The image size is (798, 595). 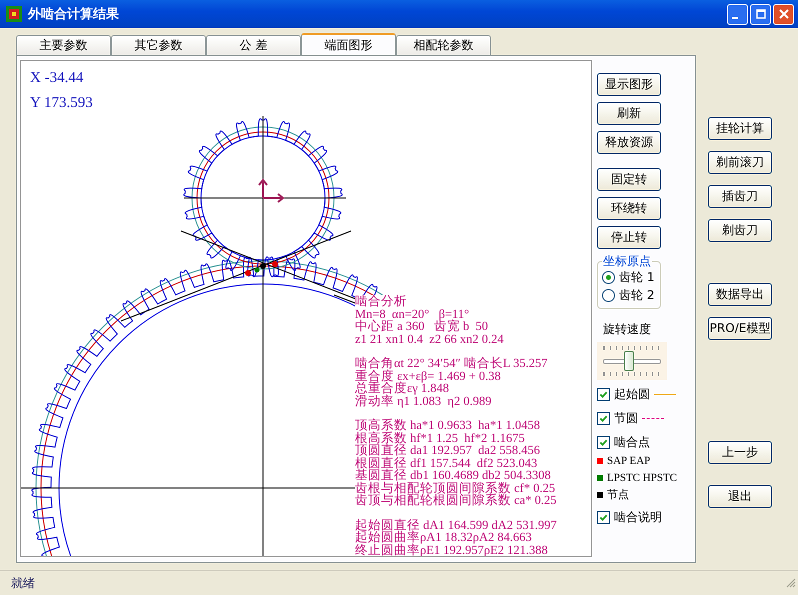 I want to click on action-button: 停止转, so click(x=629, y=237).